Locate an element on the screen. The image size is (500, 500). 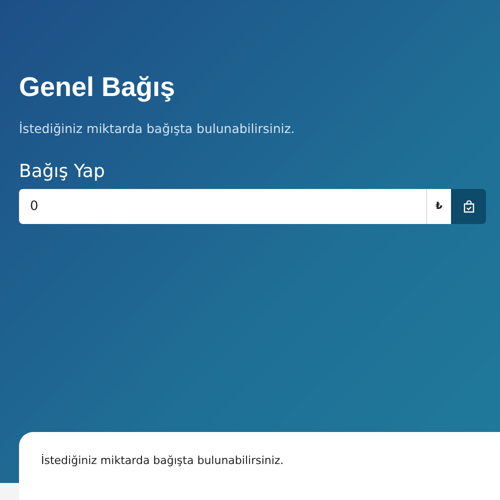
card-text: İstediğiniz miktarda bağışta bulunabilirsiniz. is located at coordinates (163, 460).